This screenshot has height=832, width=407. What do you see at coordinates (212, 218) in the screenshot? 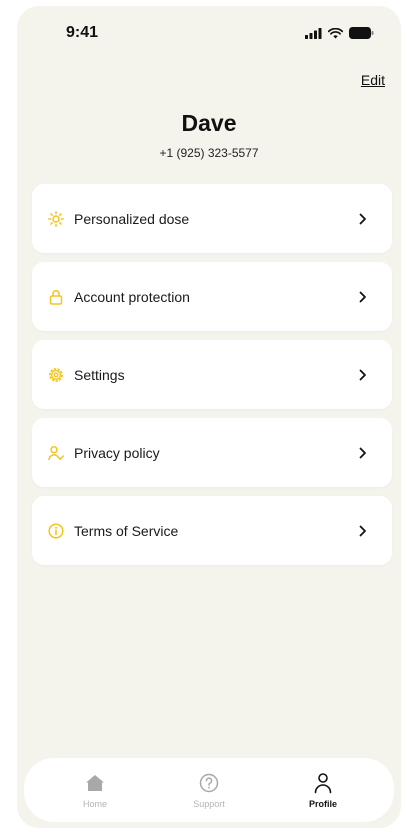
I see `menu-item-personalized-dose: Personalized dose` at bounding box center [212, 218].